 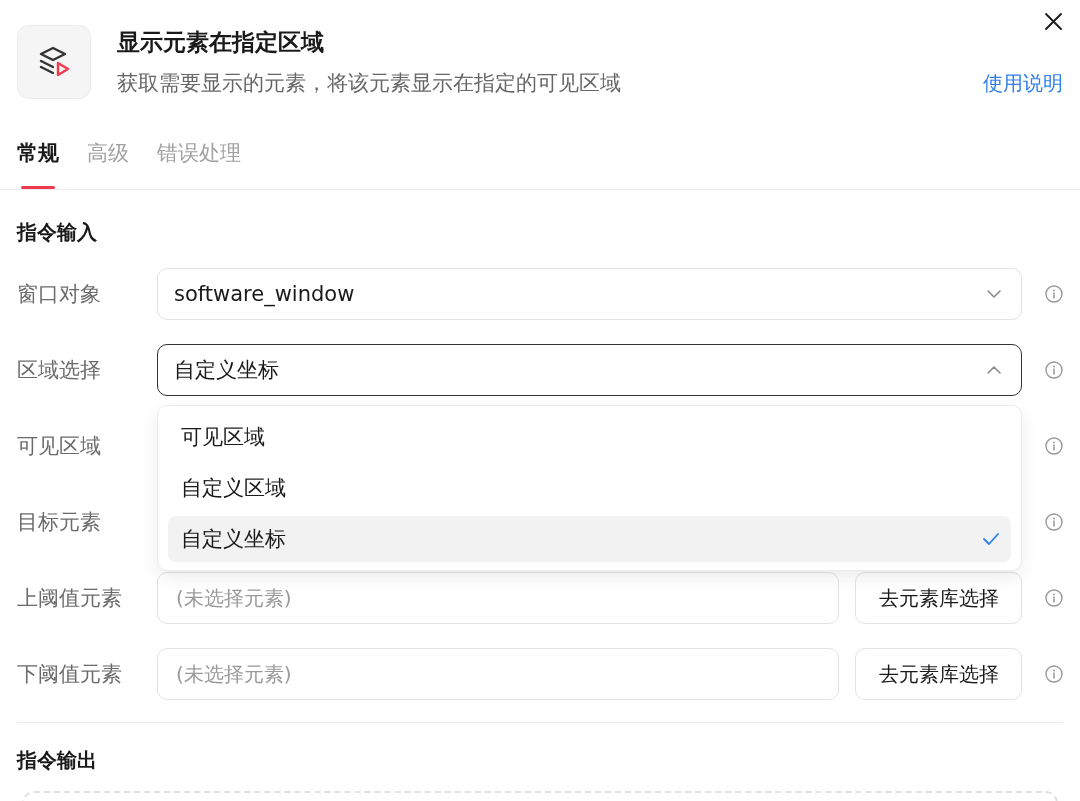 I want to click on dropdown-option: 自定义坐标, so click(x=589, y=539).